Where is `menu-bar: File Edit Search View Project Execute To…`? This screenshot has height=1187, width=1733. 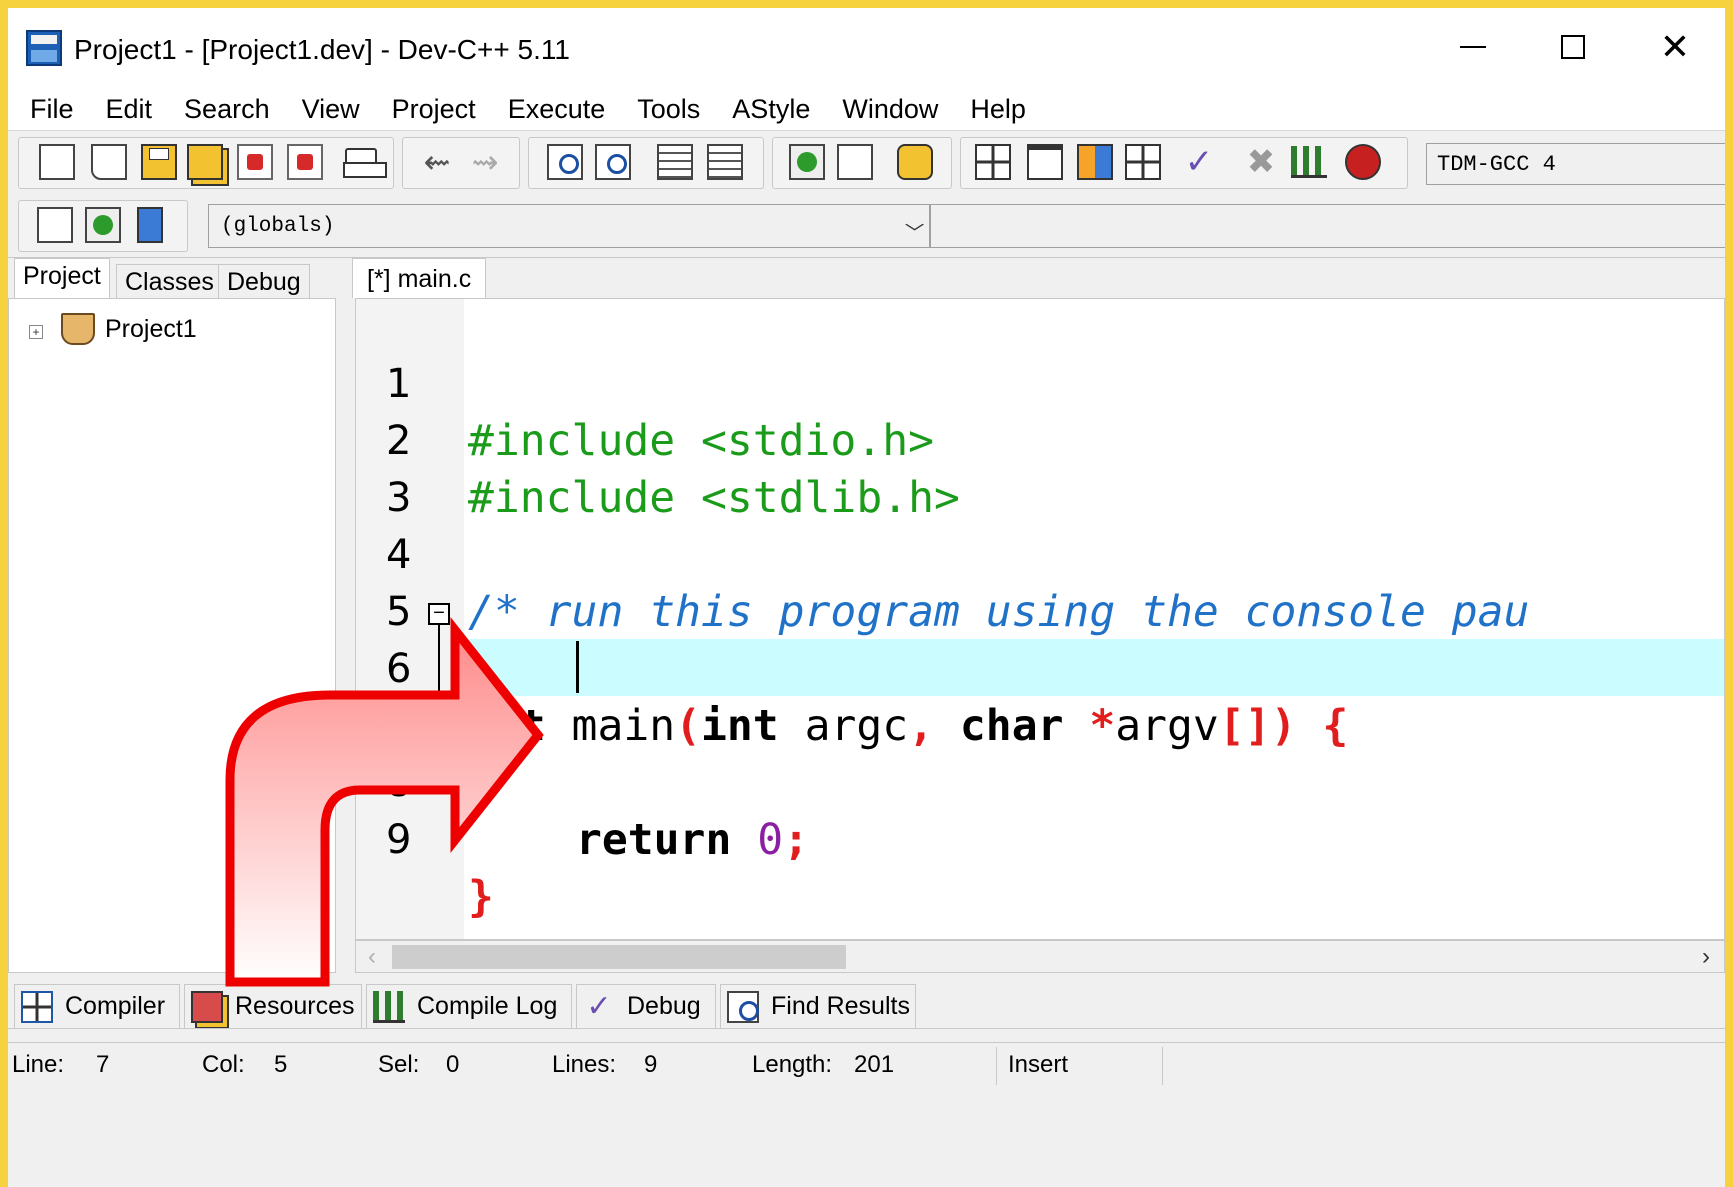 menu-bar: File Edit Search View Project Execute To… is located at coordinates (866, 109).